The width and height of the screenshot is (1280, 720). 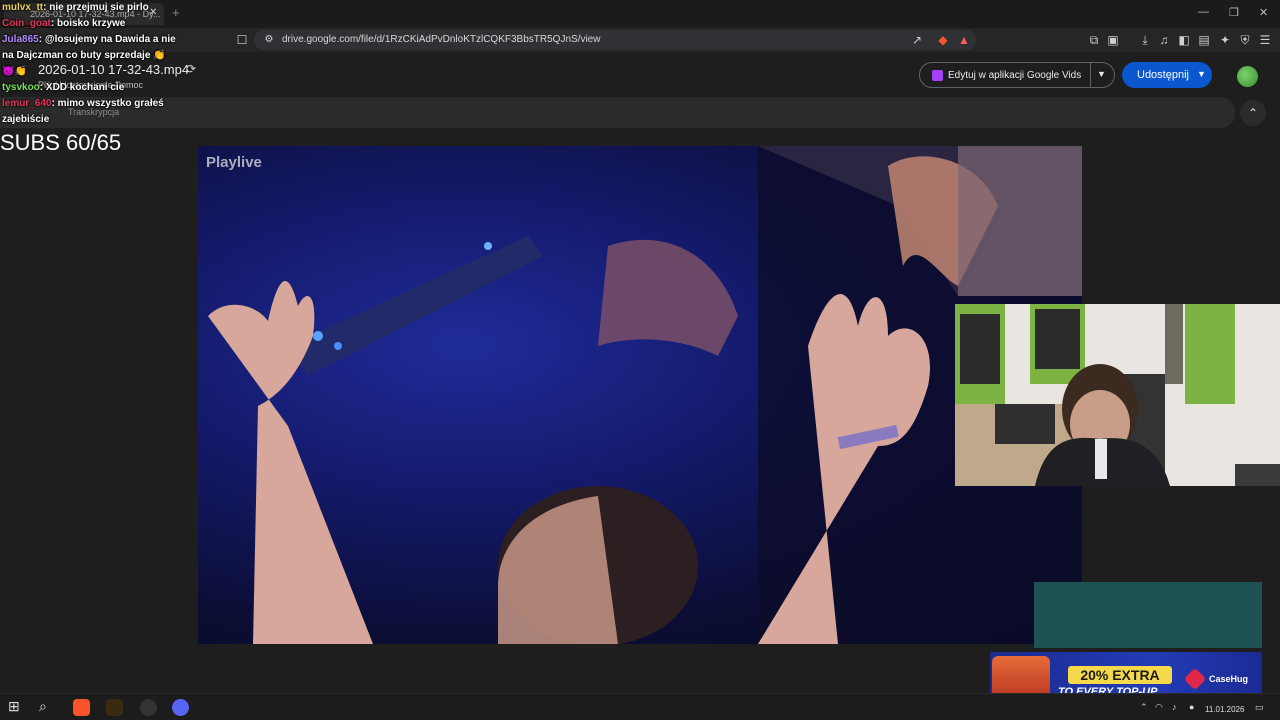 I want to click on download-icon: ⤓, so click(x=1145, y=40).